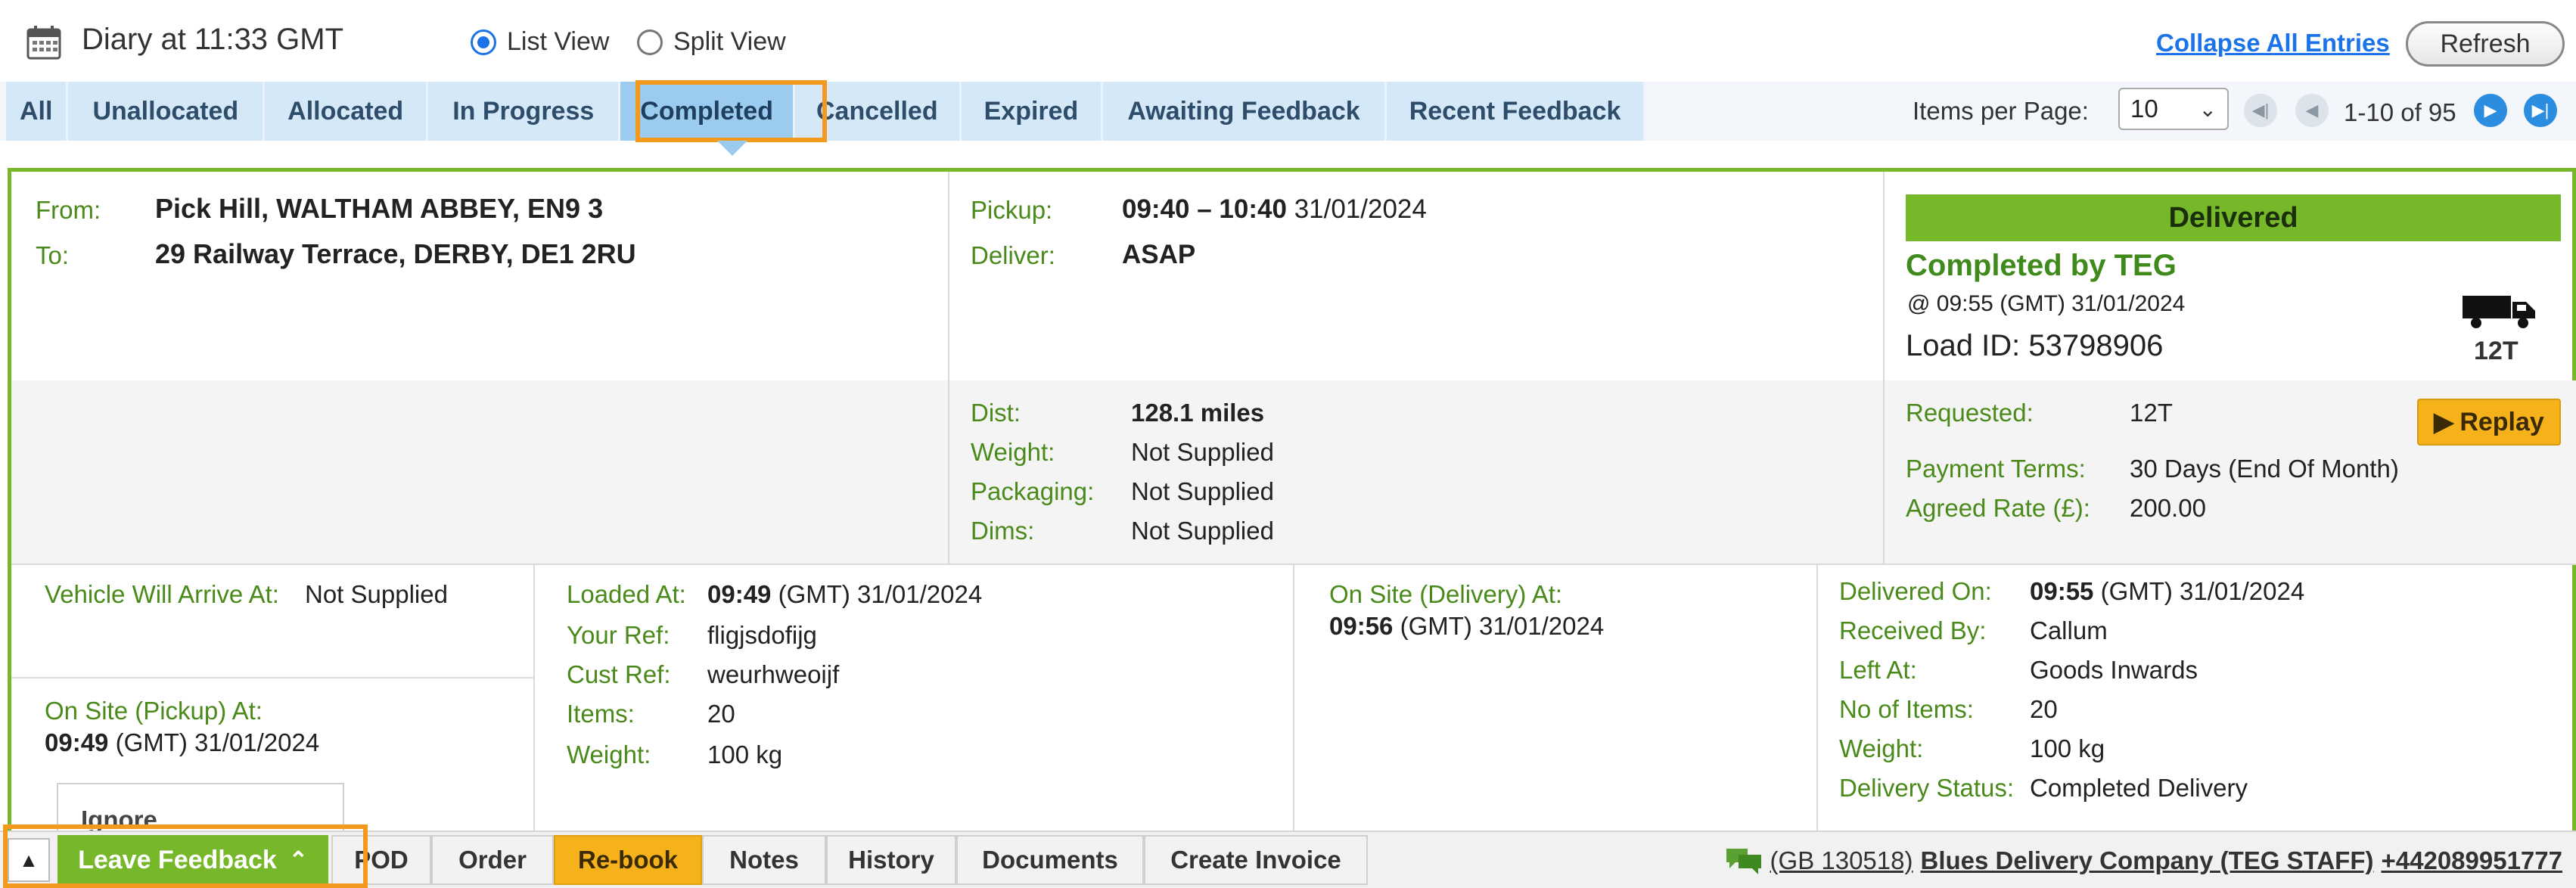  What do you see at coordinates (2046, 303) in the screenshot?
I see `completed-at: @ 09:55 (GMT) 31/01/2024` at bounding box center [2046, 303].